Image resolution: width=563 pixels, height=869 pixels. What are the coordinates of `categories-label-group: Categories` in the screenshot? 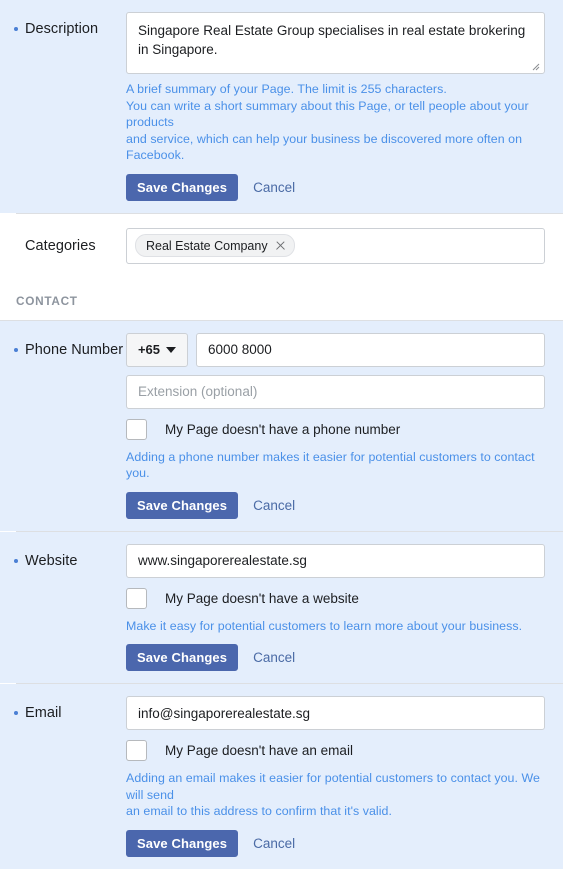 It's located at (70, 241).